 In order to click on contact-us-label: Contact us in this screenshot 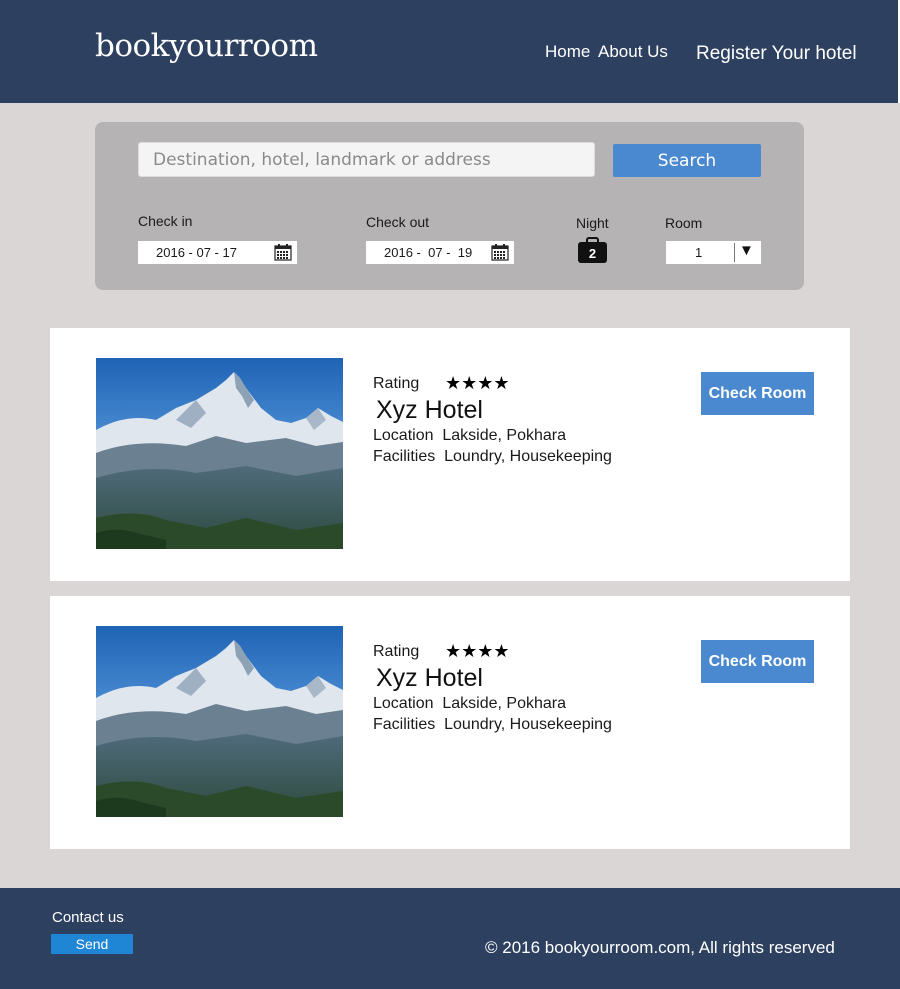, I will do `click(88, 917)`.